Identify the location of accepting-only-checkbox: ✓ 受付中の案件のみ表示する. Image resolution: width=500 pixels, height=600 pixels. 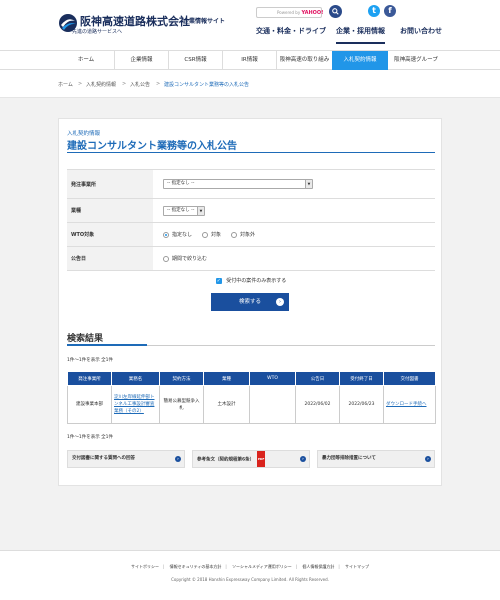
(251, 280).